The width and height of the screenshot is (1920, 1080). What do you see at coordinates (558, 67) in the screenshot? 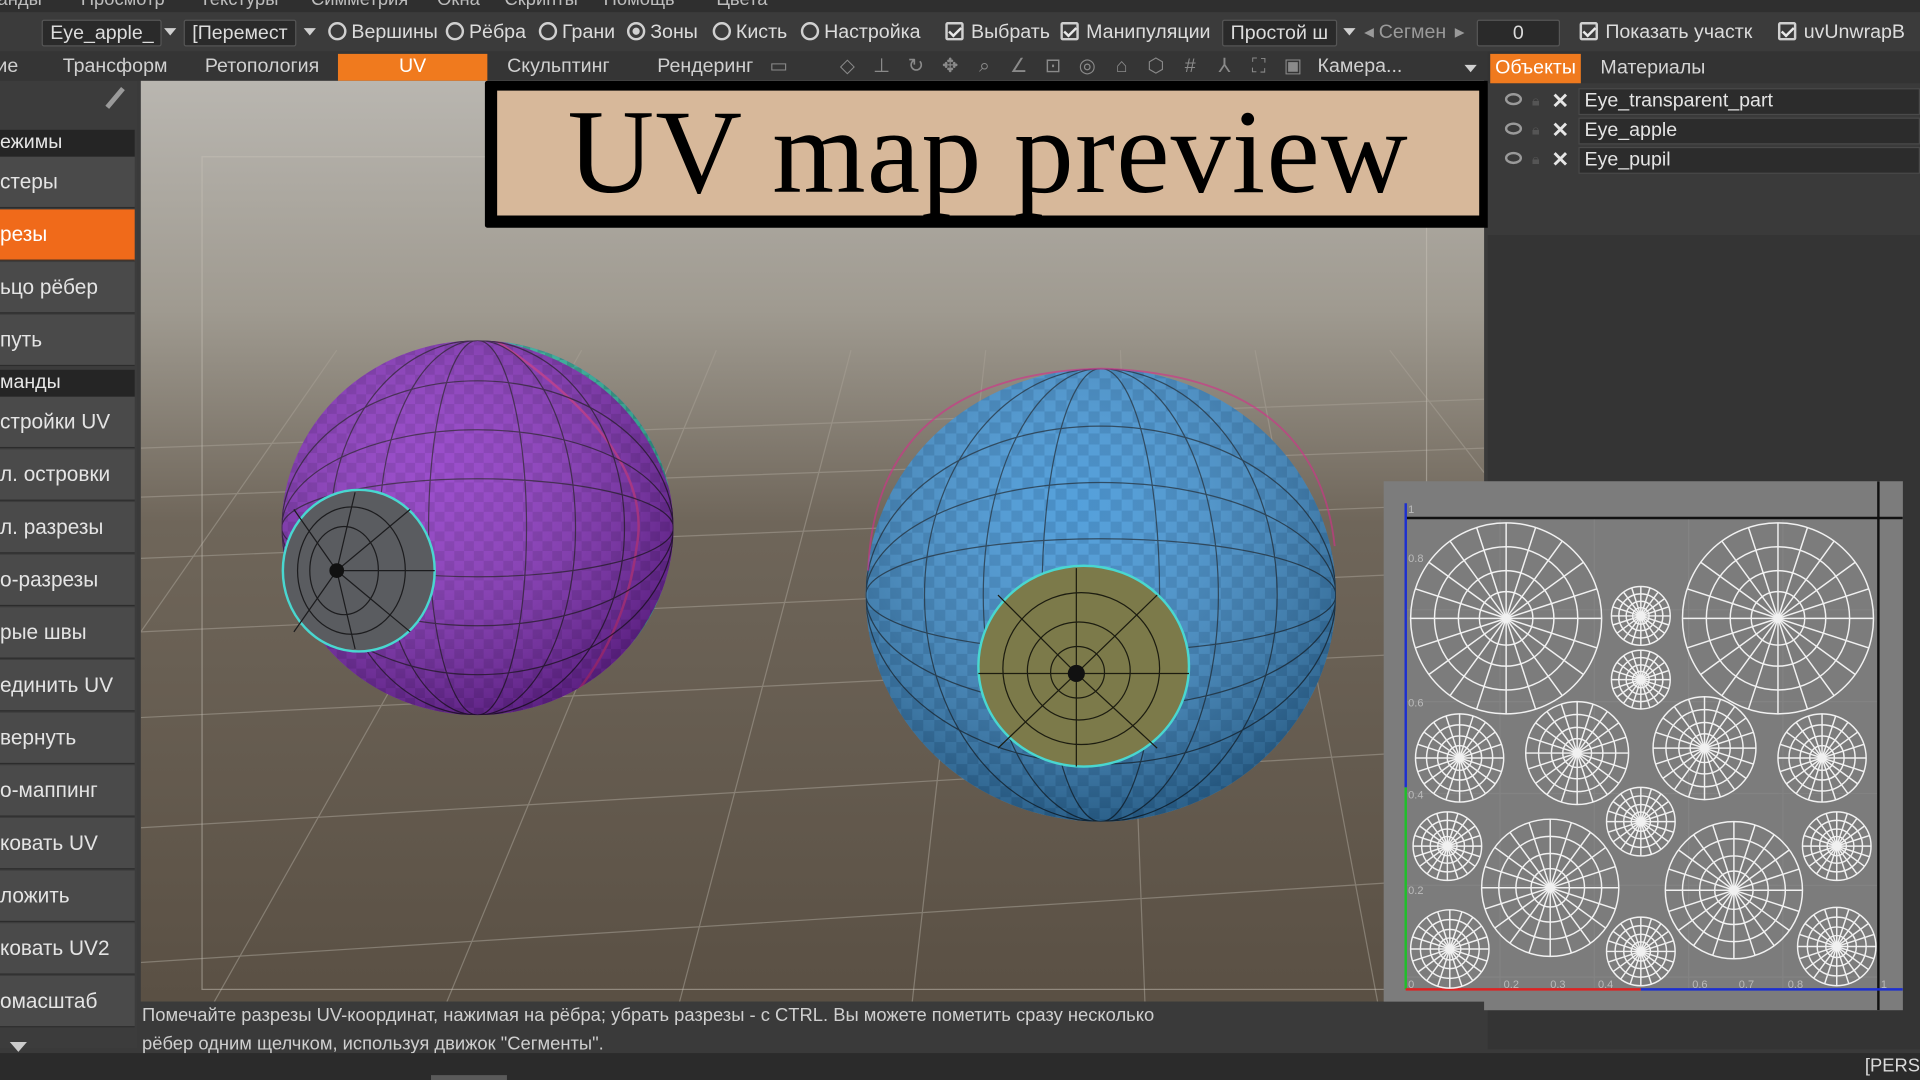
I see `tab-sculpt: Скульптинг` at bounding box center [558, 67].